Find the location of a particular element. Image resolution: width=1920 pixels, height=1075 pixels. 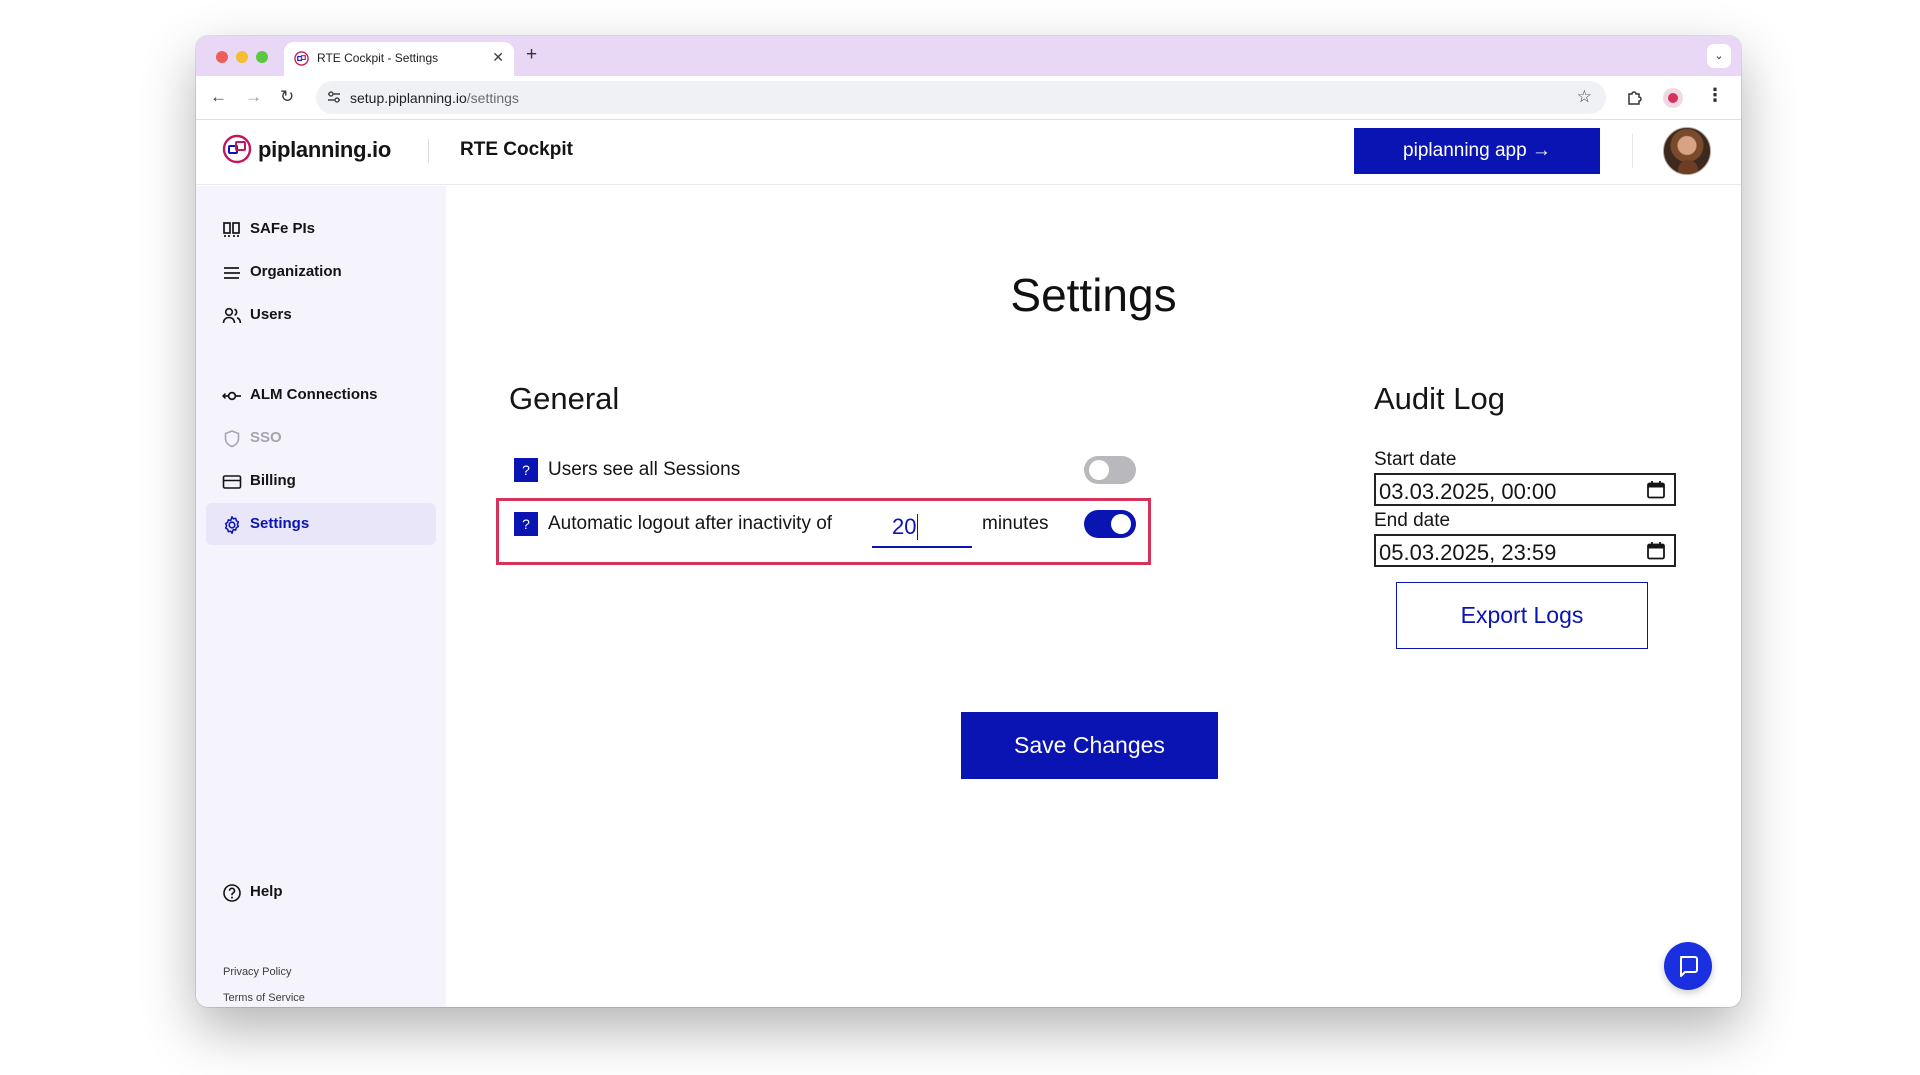

save-changes-button: Save Changes is located at coordinates (1089, 745).